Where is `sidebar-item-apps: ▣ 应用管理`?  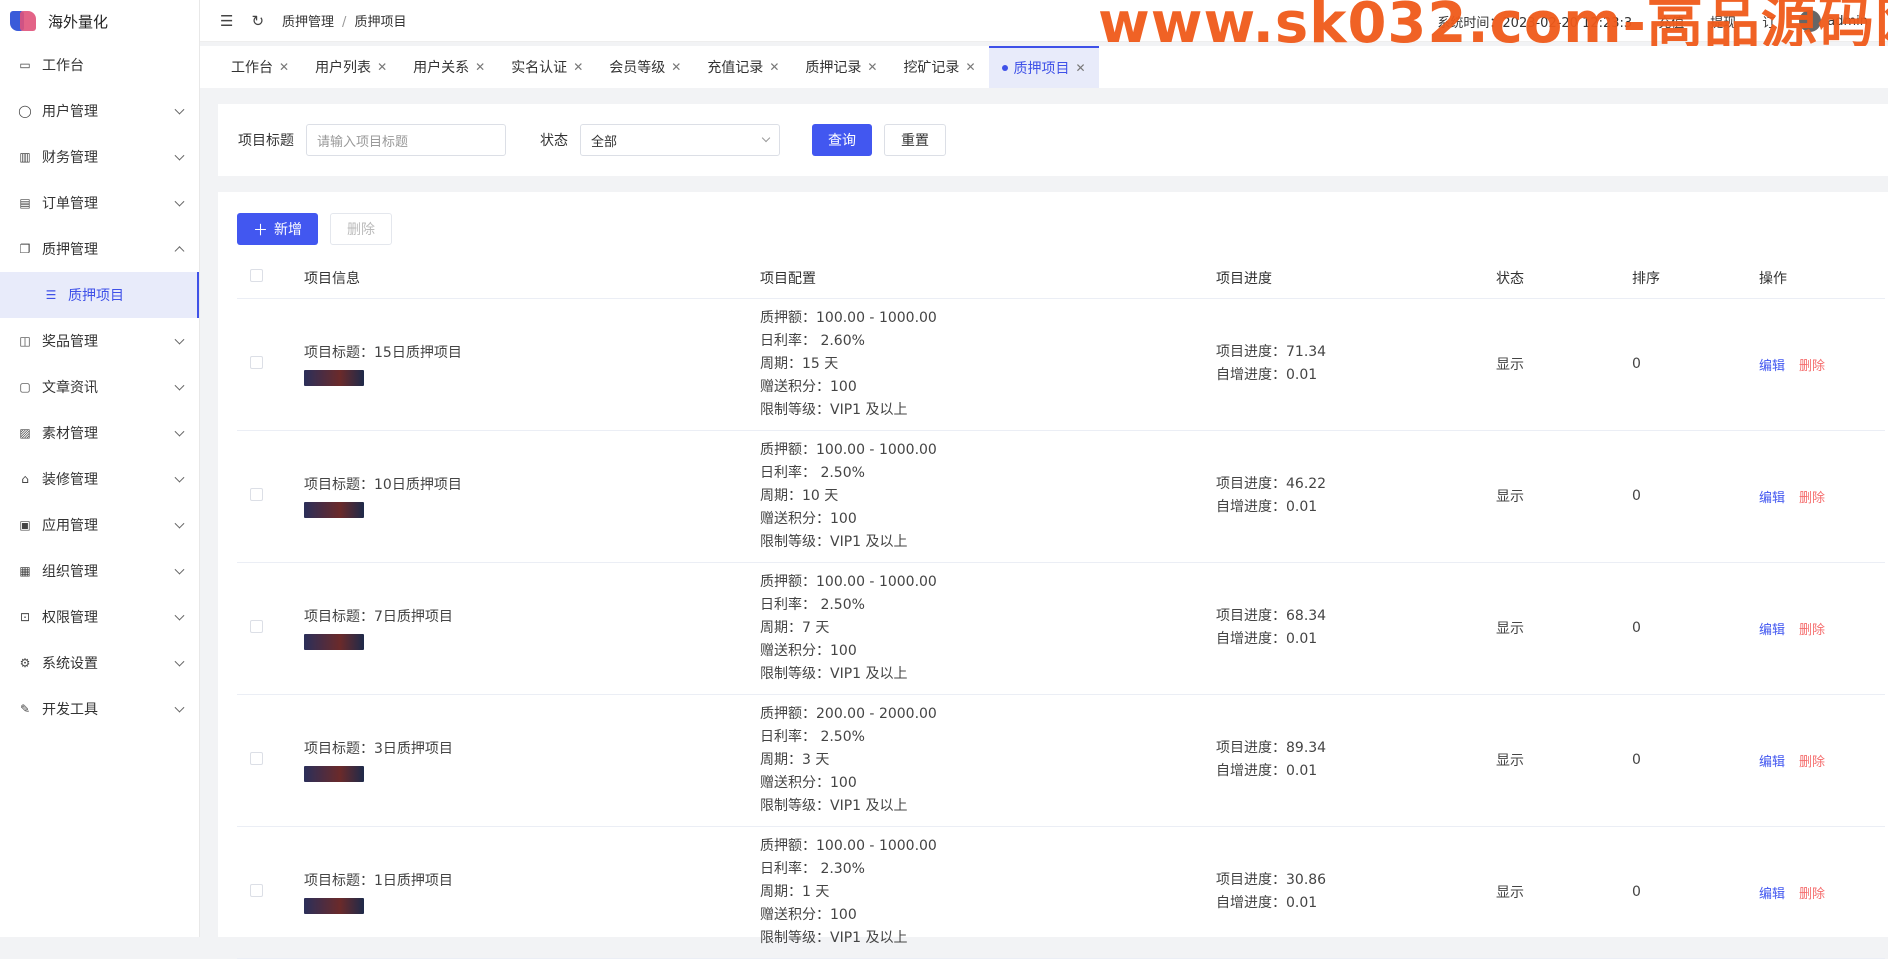 sidebar-item-apps: ▣ 应用管理 is located at coordinates (99, 525).